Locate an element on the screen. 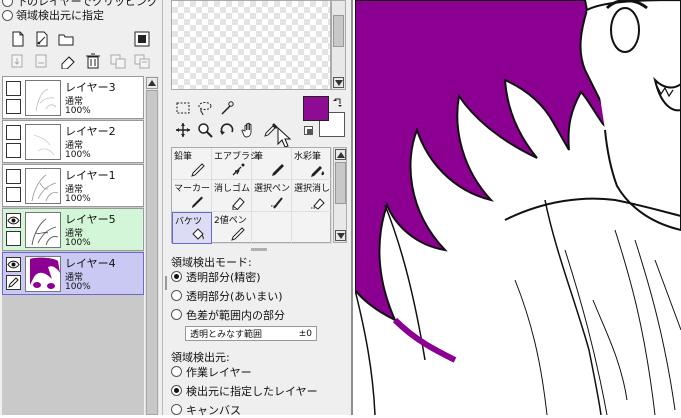 This screenshot has height=418, width=681. move-icon is located at coordinates (183, 130).